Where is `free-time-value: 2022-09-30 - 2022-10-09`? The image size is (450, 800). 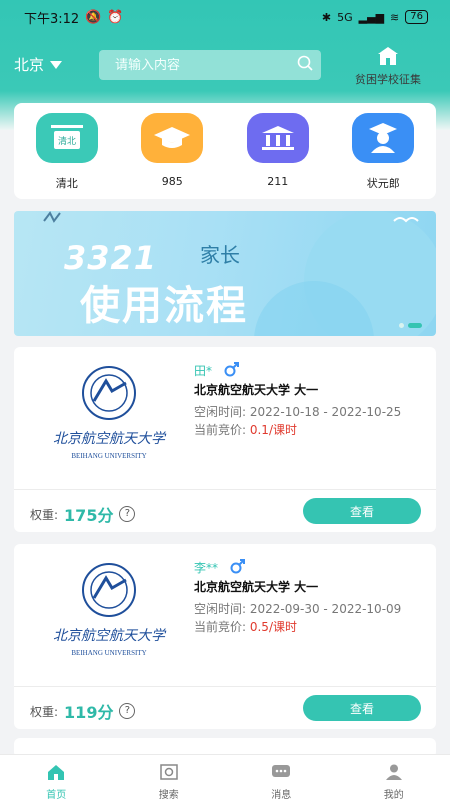 free-time-value: 2022-09-30 - 2022-10-09 is located at coordinates (325, 609).